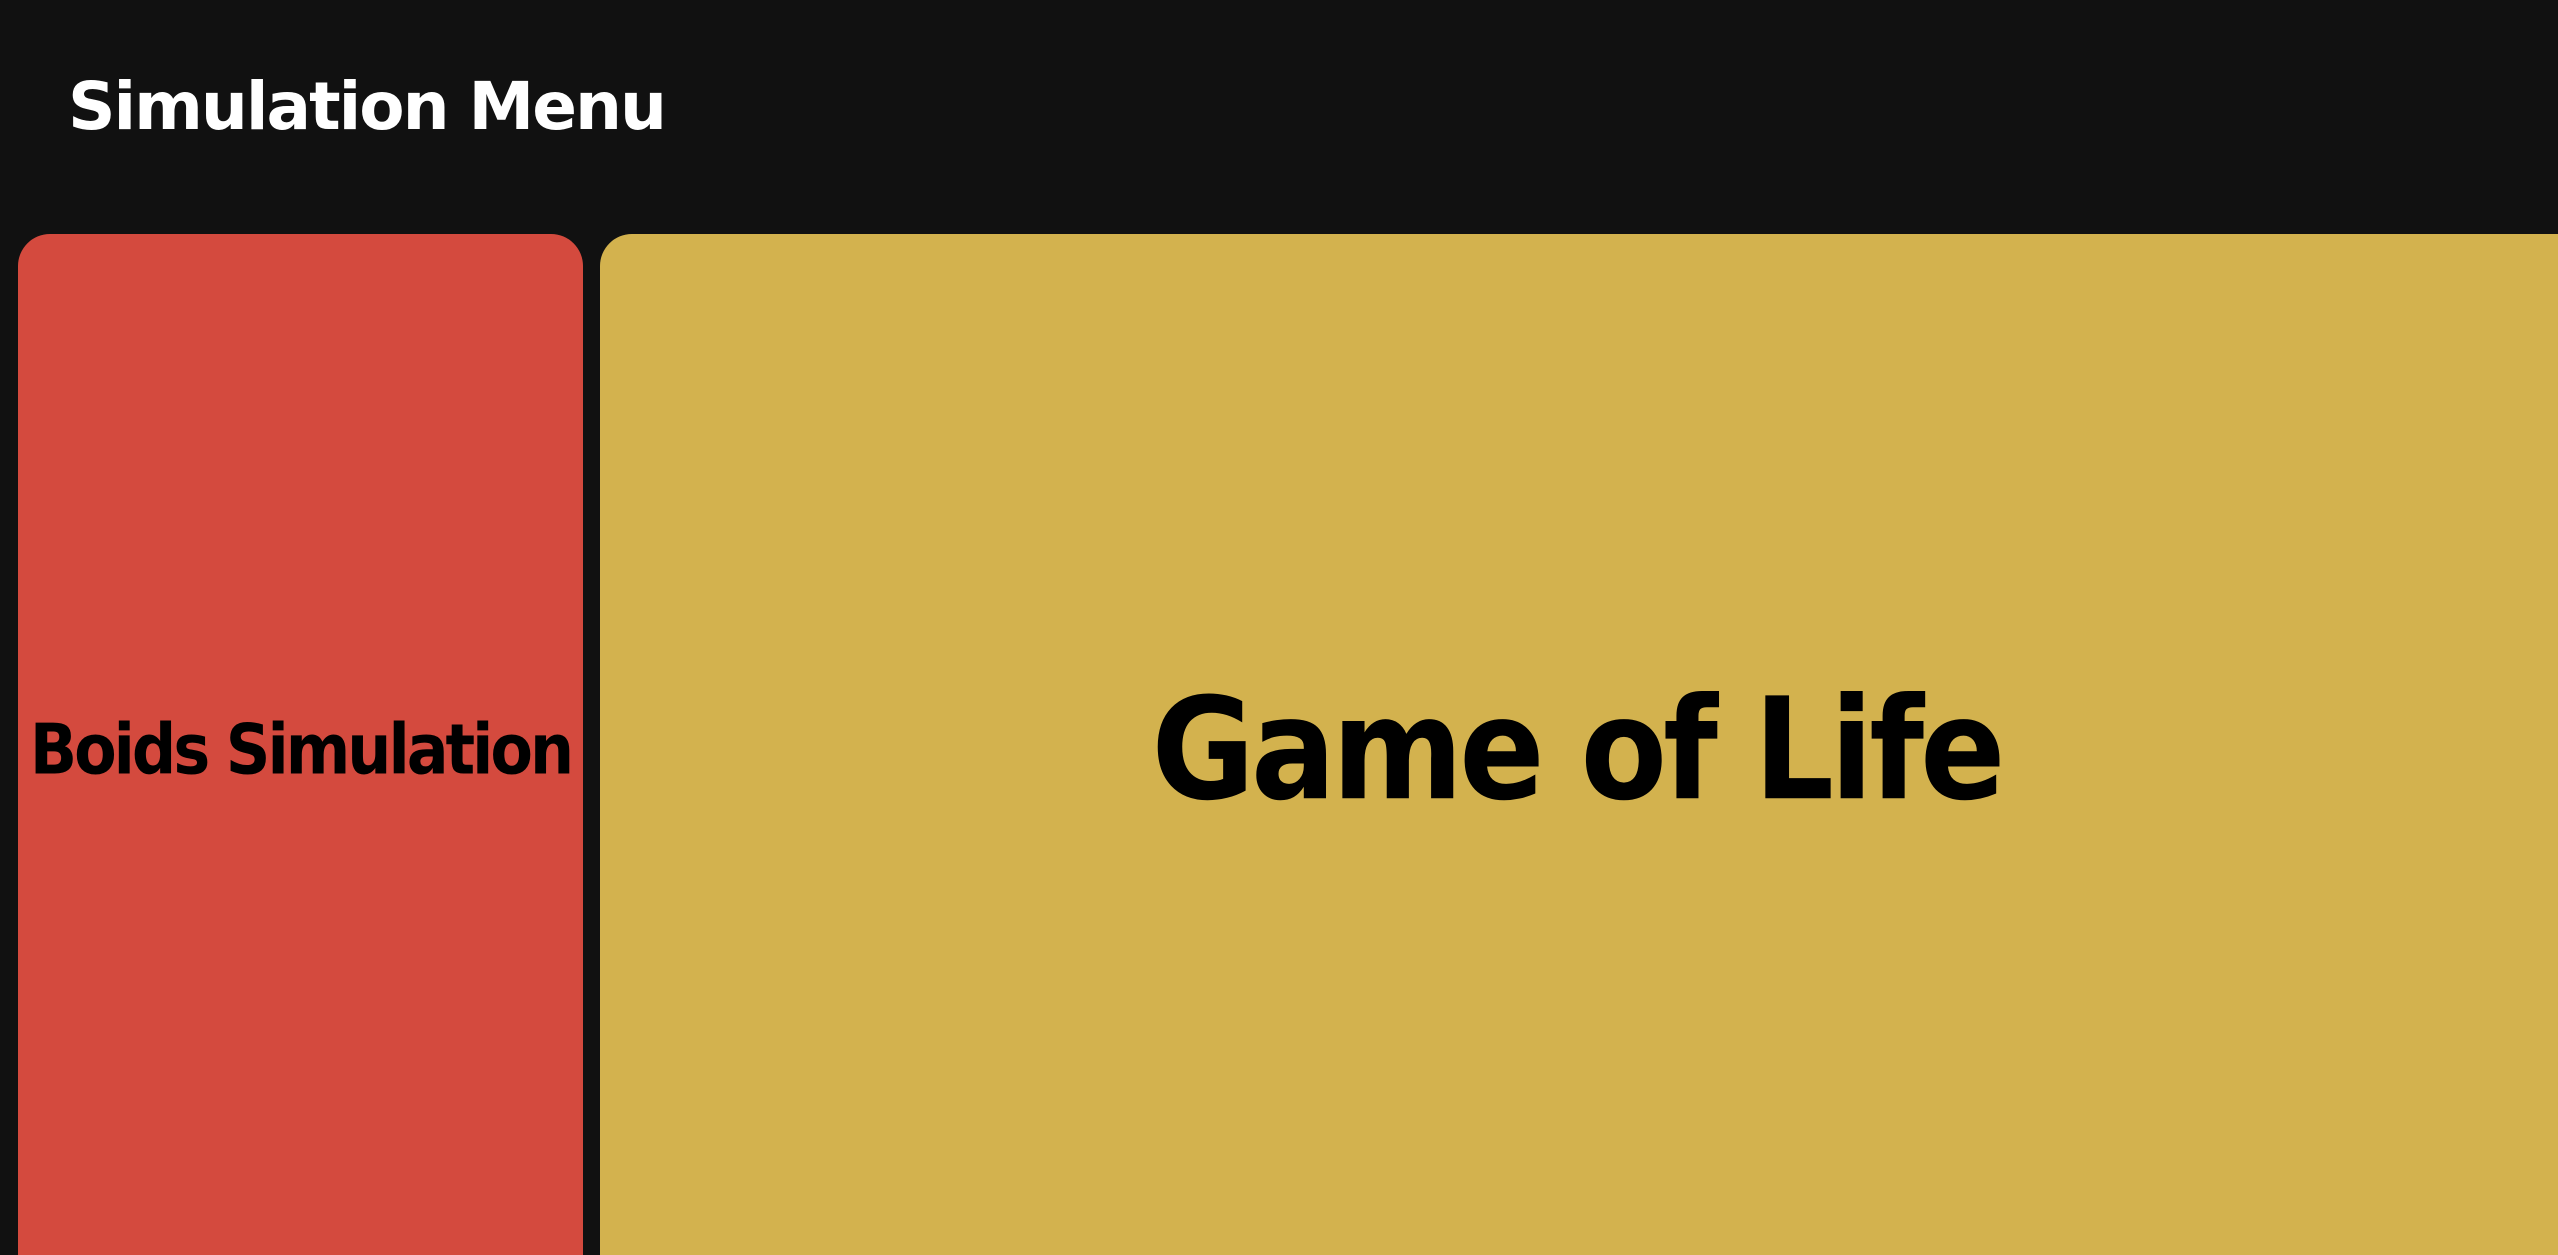  Describe the element at coordinates (301, 749) in the screenshot. I see `boids-simulation-label: Boids Simulation` at that location.